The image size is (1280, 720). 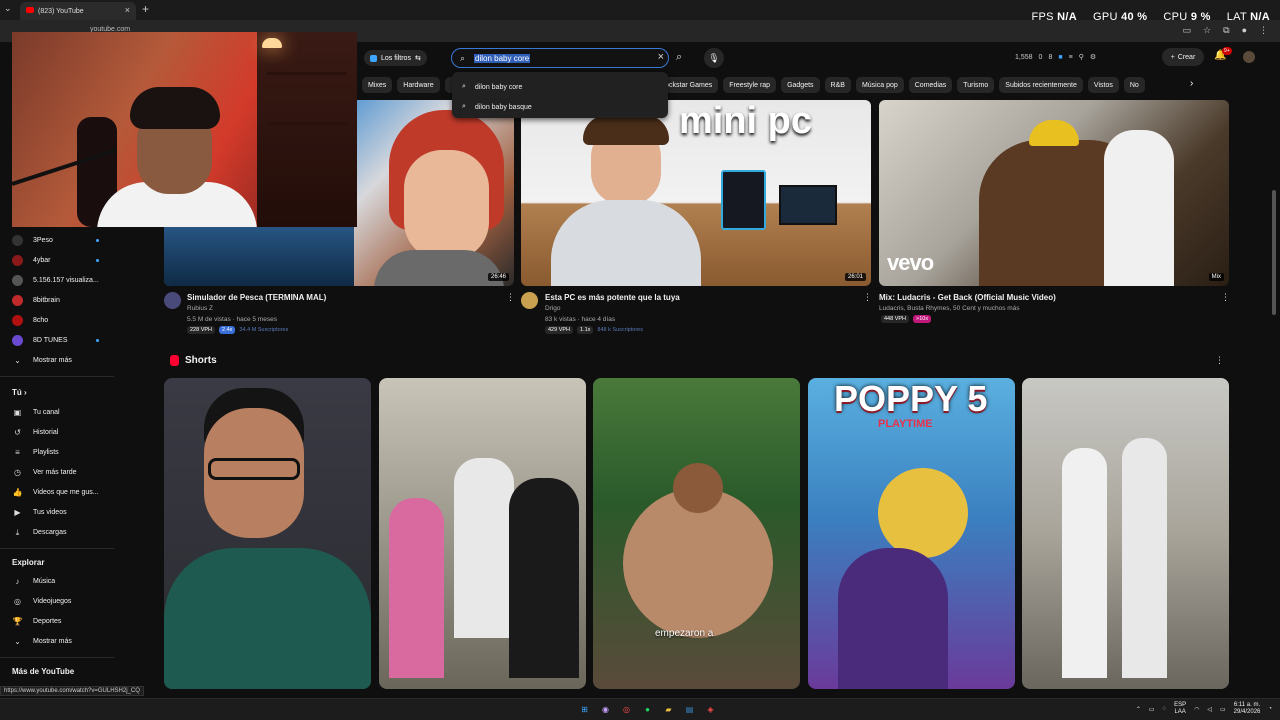 What do you see at coordinates (36, 412) in the screenshot?
I see `sidebar-item-your-channel: ▣ Tu canal` at bounding box center [36, 412].